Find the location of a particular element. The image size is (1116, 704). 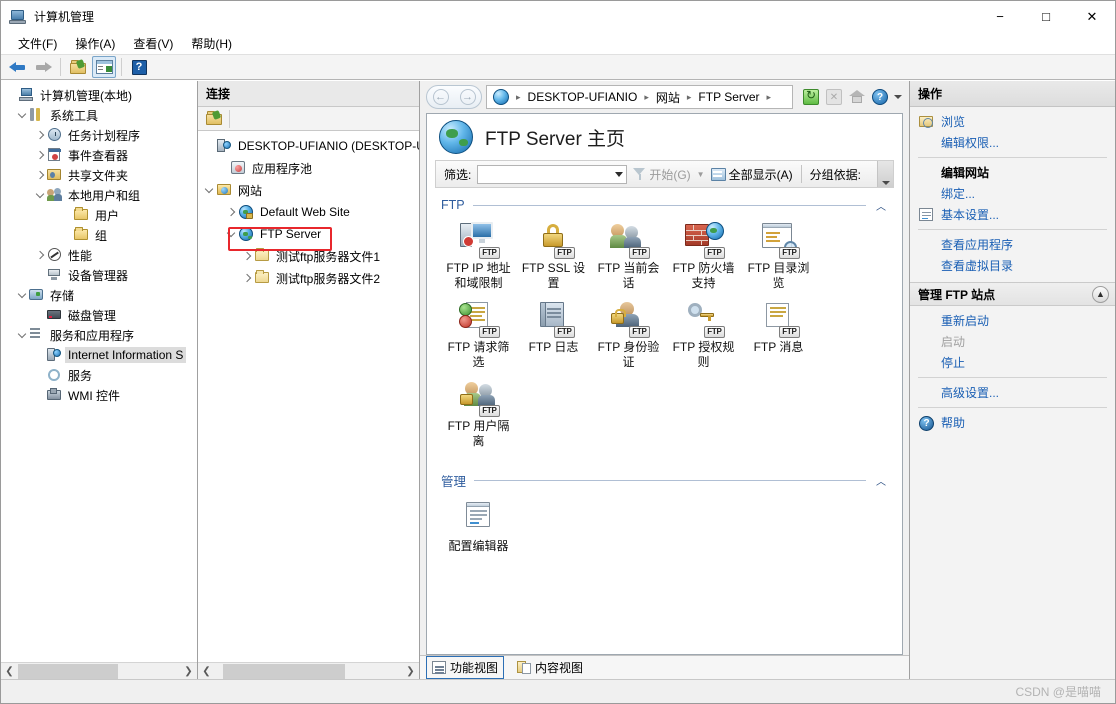

feature-ftp-authentication: FTP FTP 身份验证 is located at coordinates (628, 335).